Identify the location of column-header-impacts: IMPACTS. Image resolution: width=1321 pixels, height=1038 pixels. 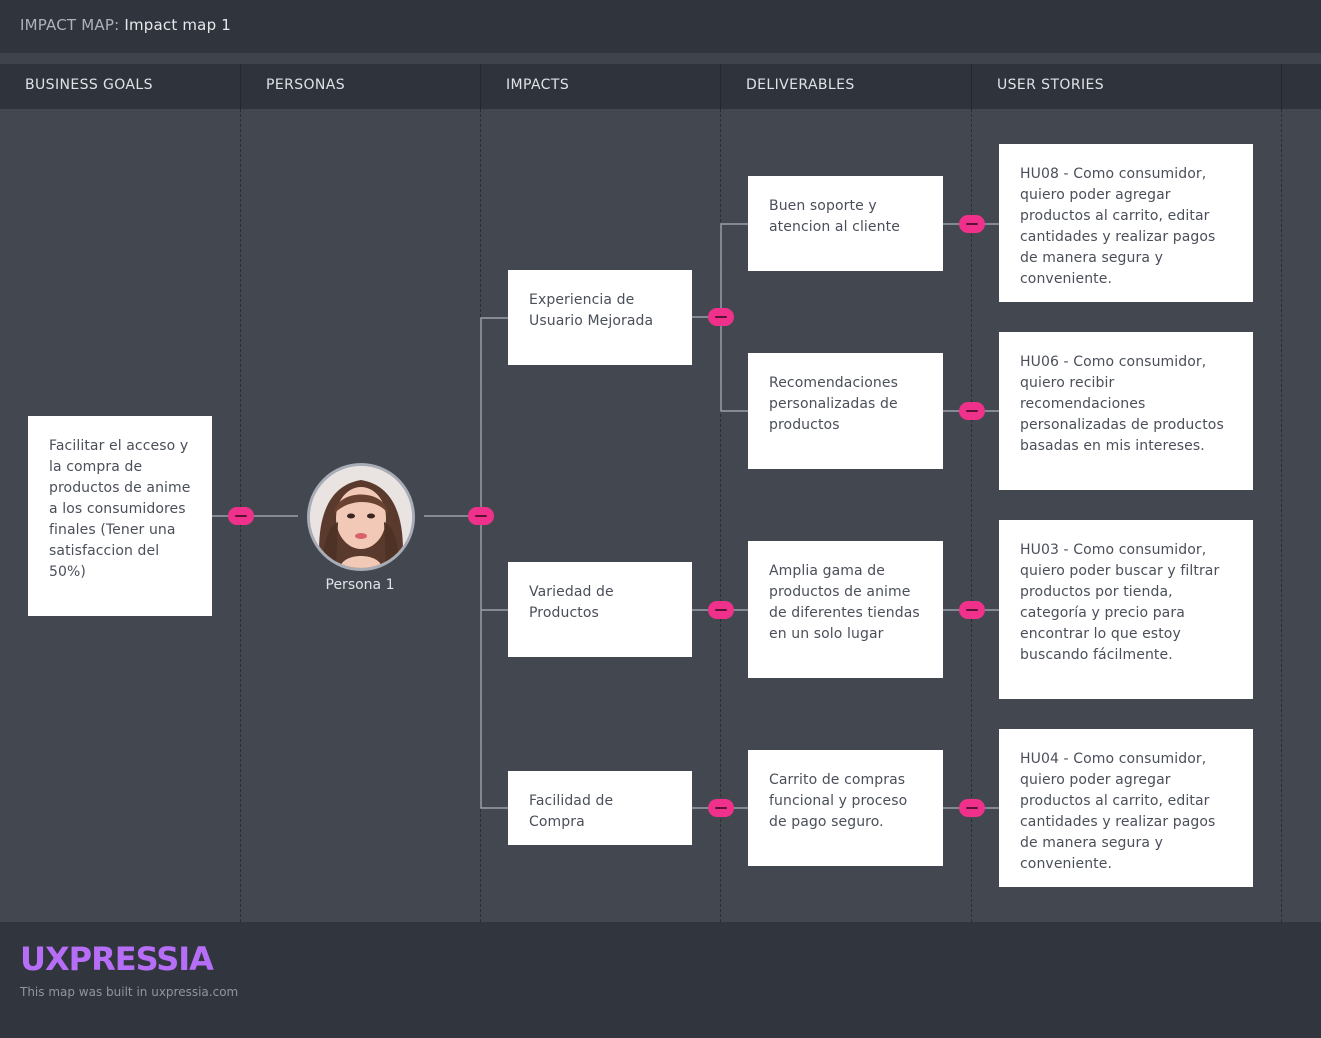
(601, 86).